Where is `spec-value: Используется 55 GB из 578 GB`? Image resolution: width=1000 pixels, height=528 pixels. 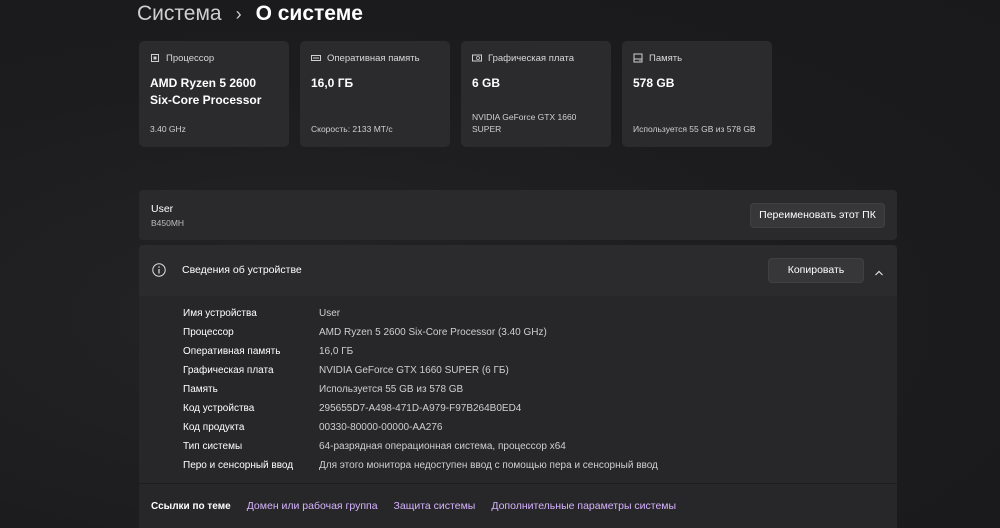 spec-value: Используется 55 GB из 578 GB is located at coordinates (391, 389).